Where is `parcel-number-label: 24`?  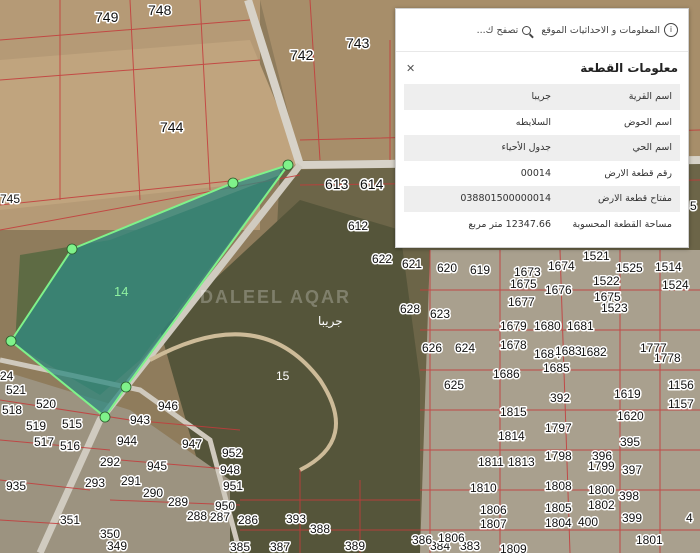 parcel-number-label: 24 is located at coordinates (7, 376).